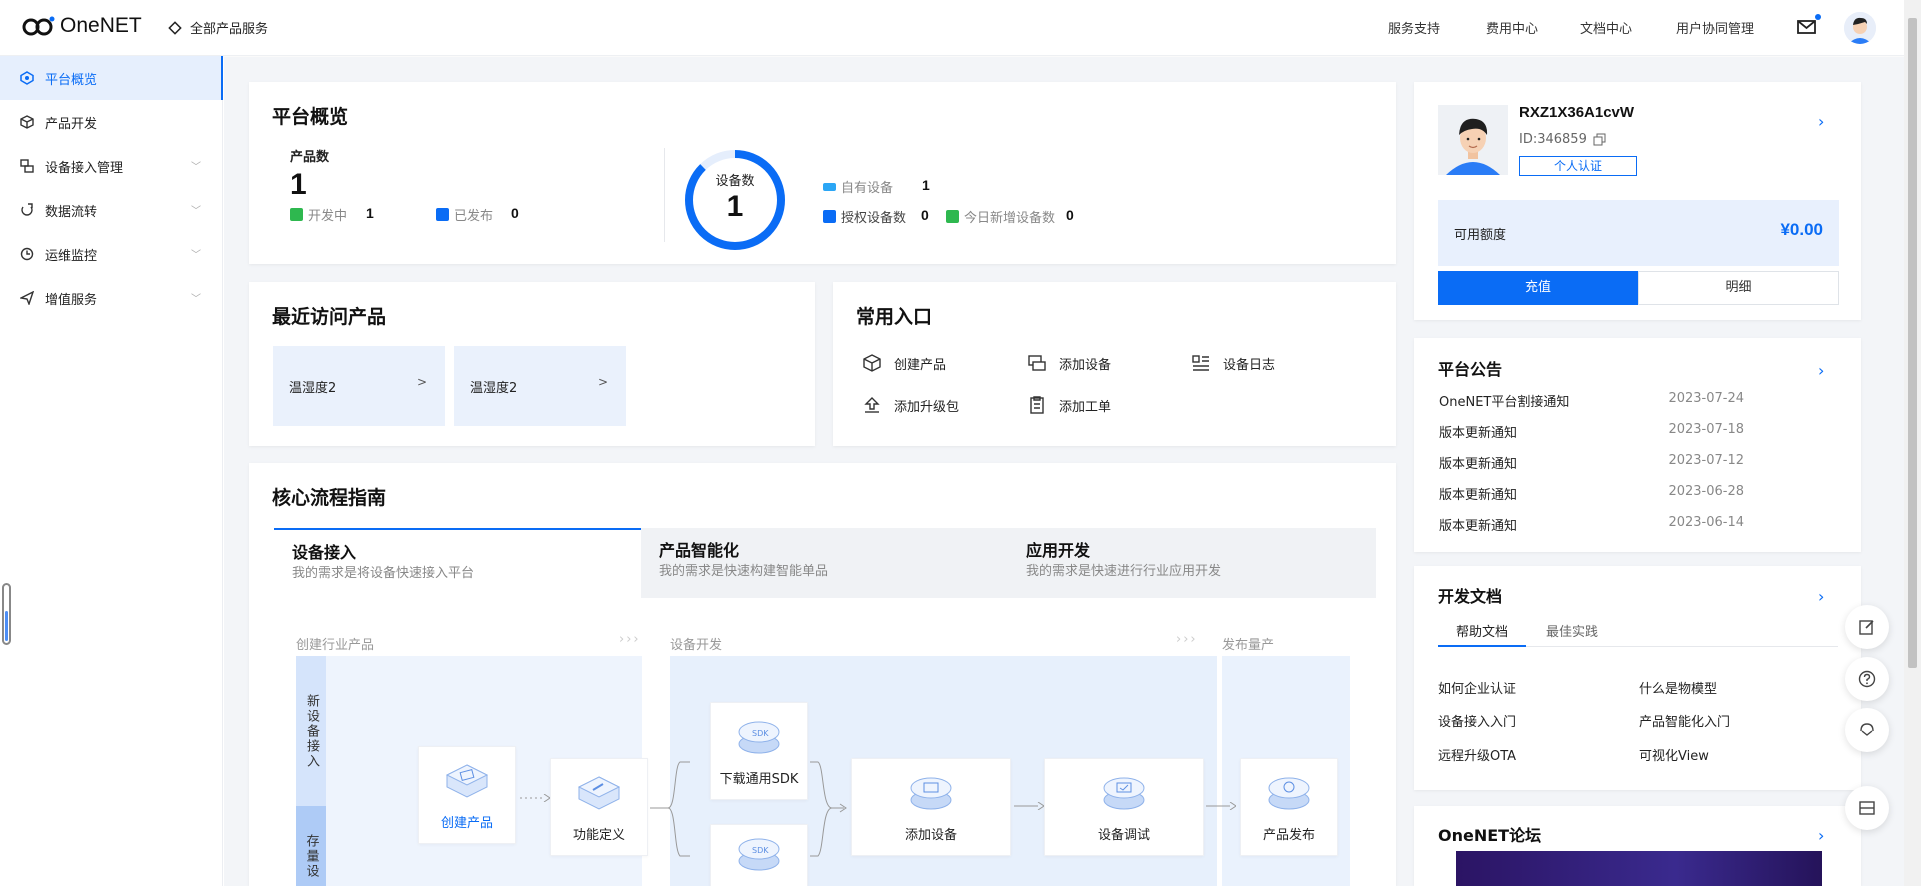 The image size is (1921, 886). I want to click on account-avatar, so click(1473, 140).